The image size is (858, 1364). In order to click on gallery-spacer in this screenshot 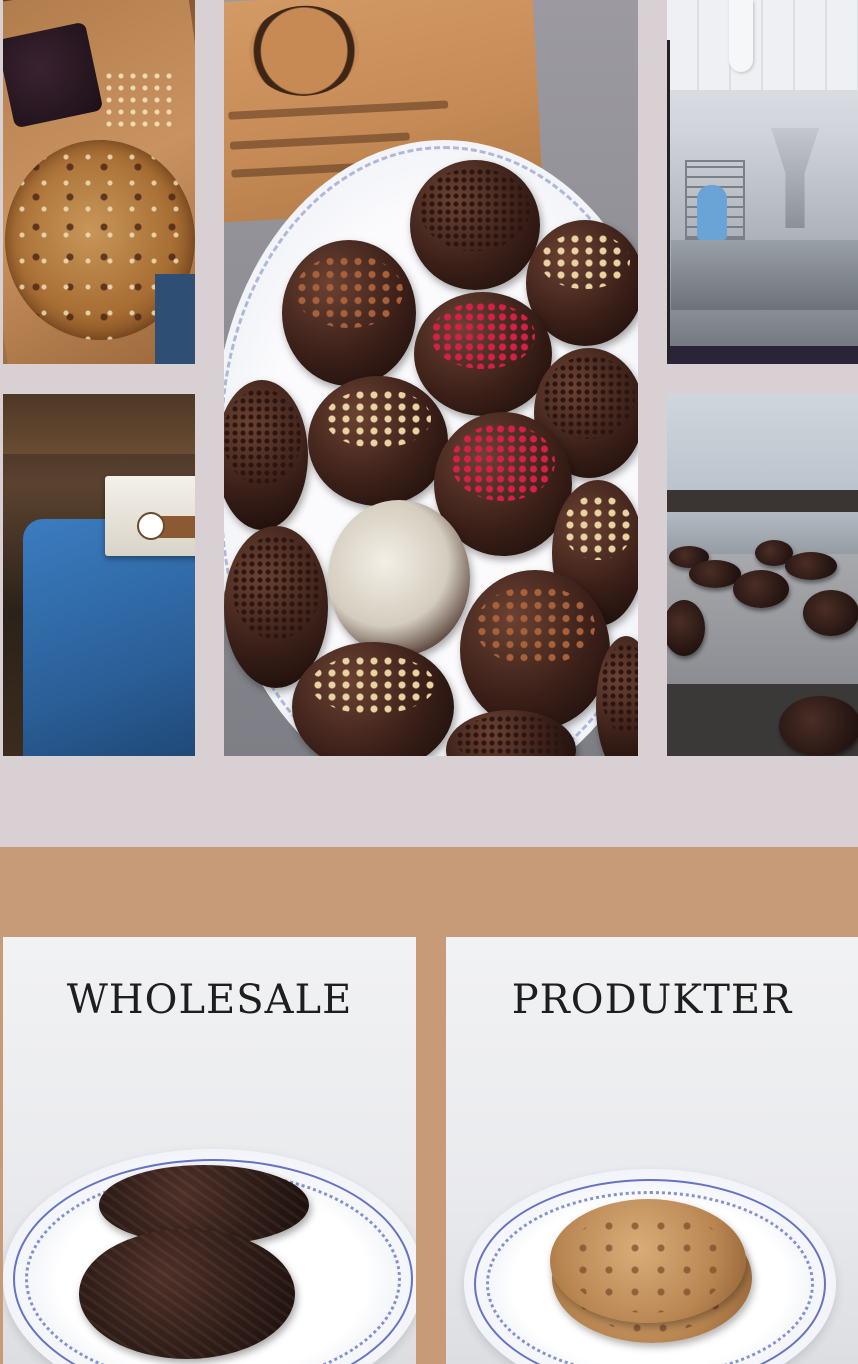, I will do `click(429, 801)`.